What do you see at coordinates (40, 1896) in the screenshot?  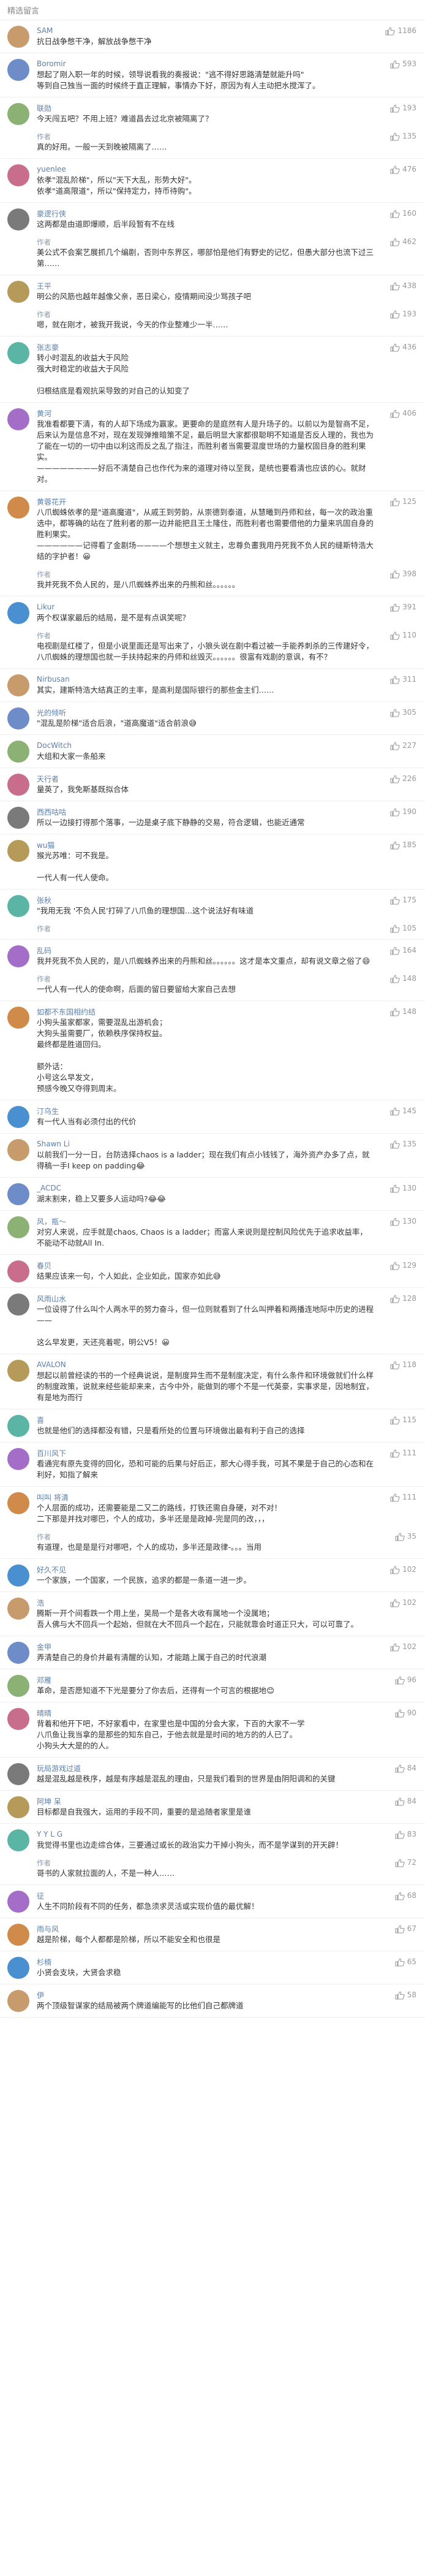 I see `comment-username: 征` at bounding box center [40, 1896].